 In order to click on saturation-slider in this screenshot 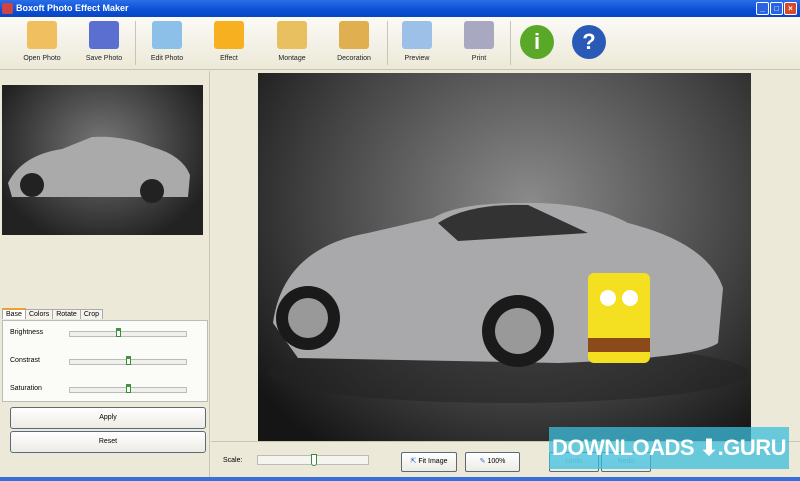, I will do `click(128, 388)`.